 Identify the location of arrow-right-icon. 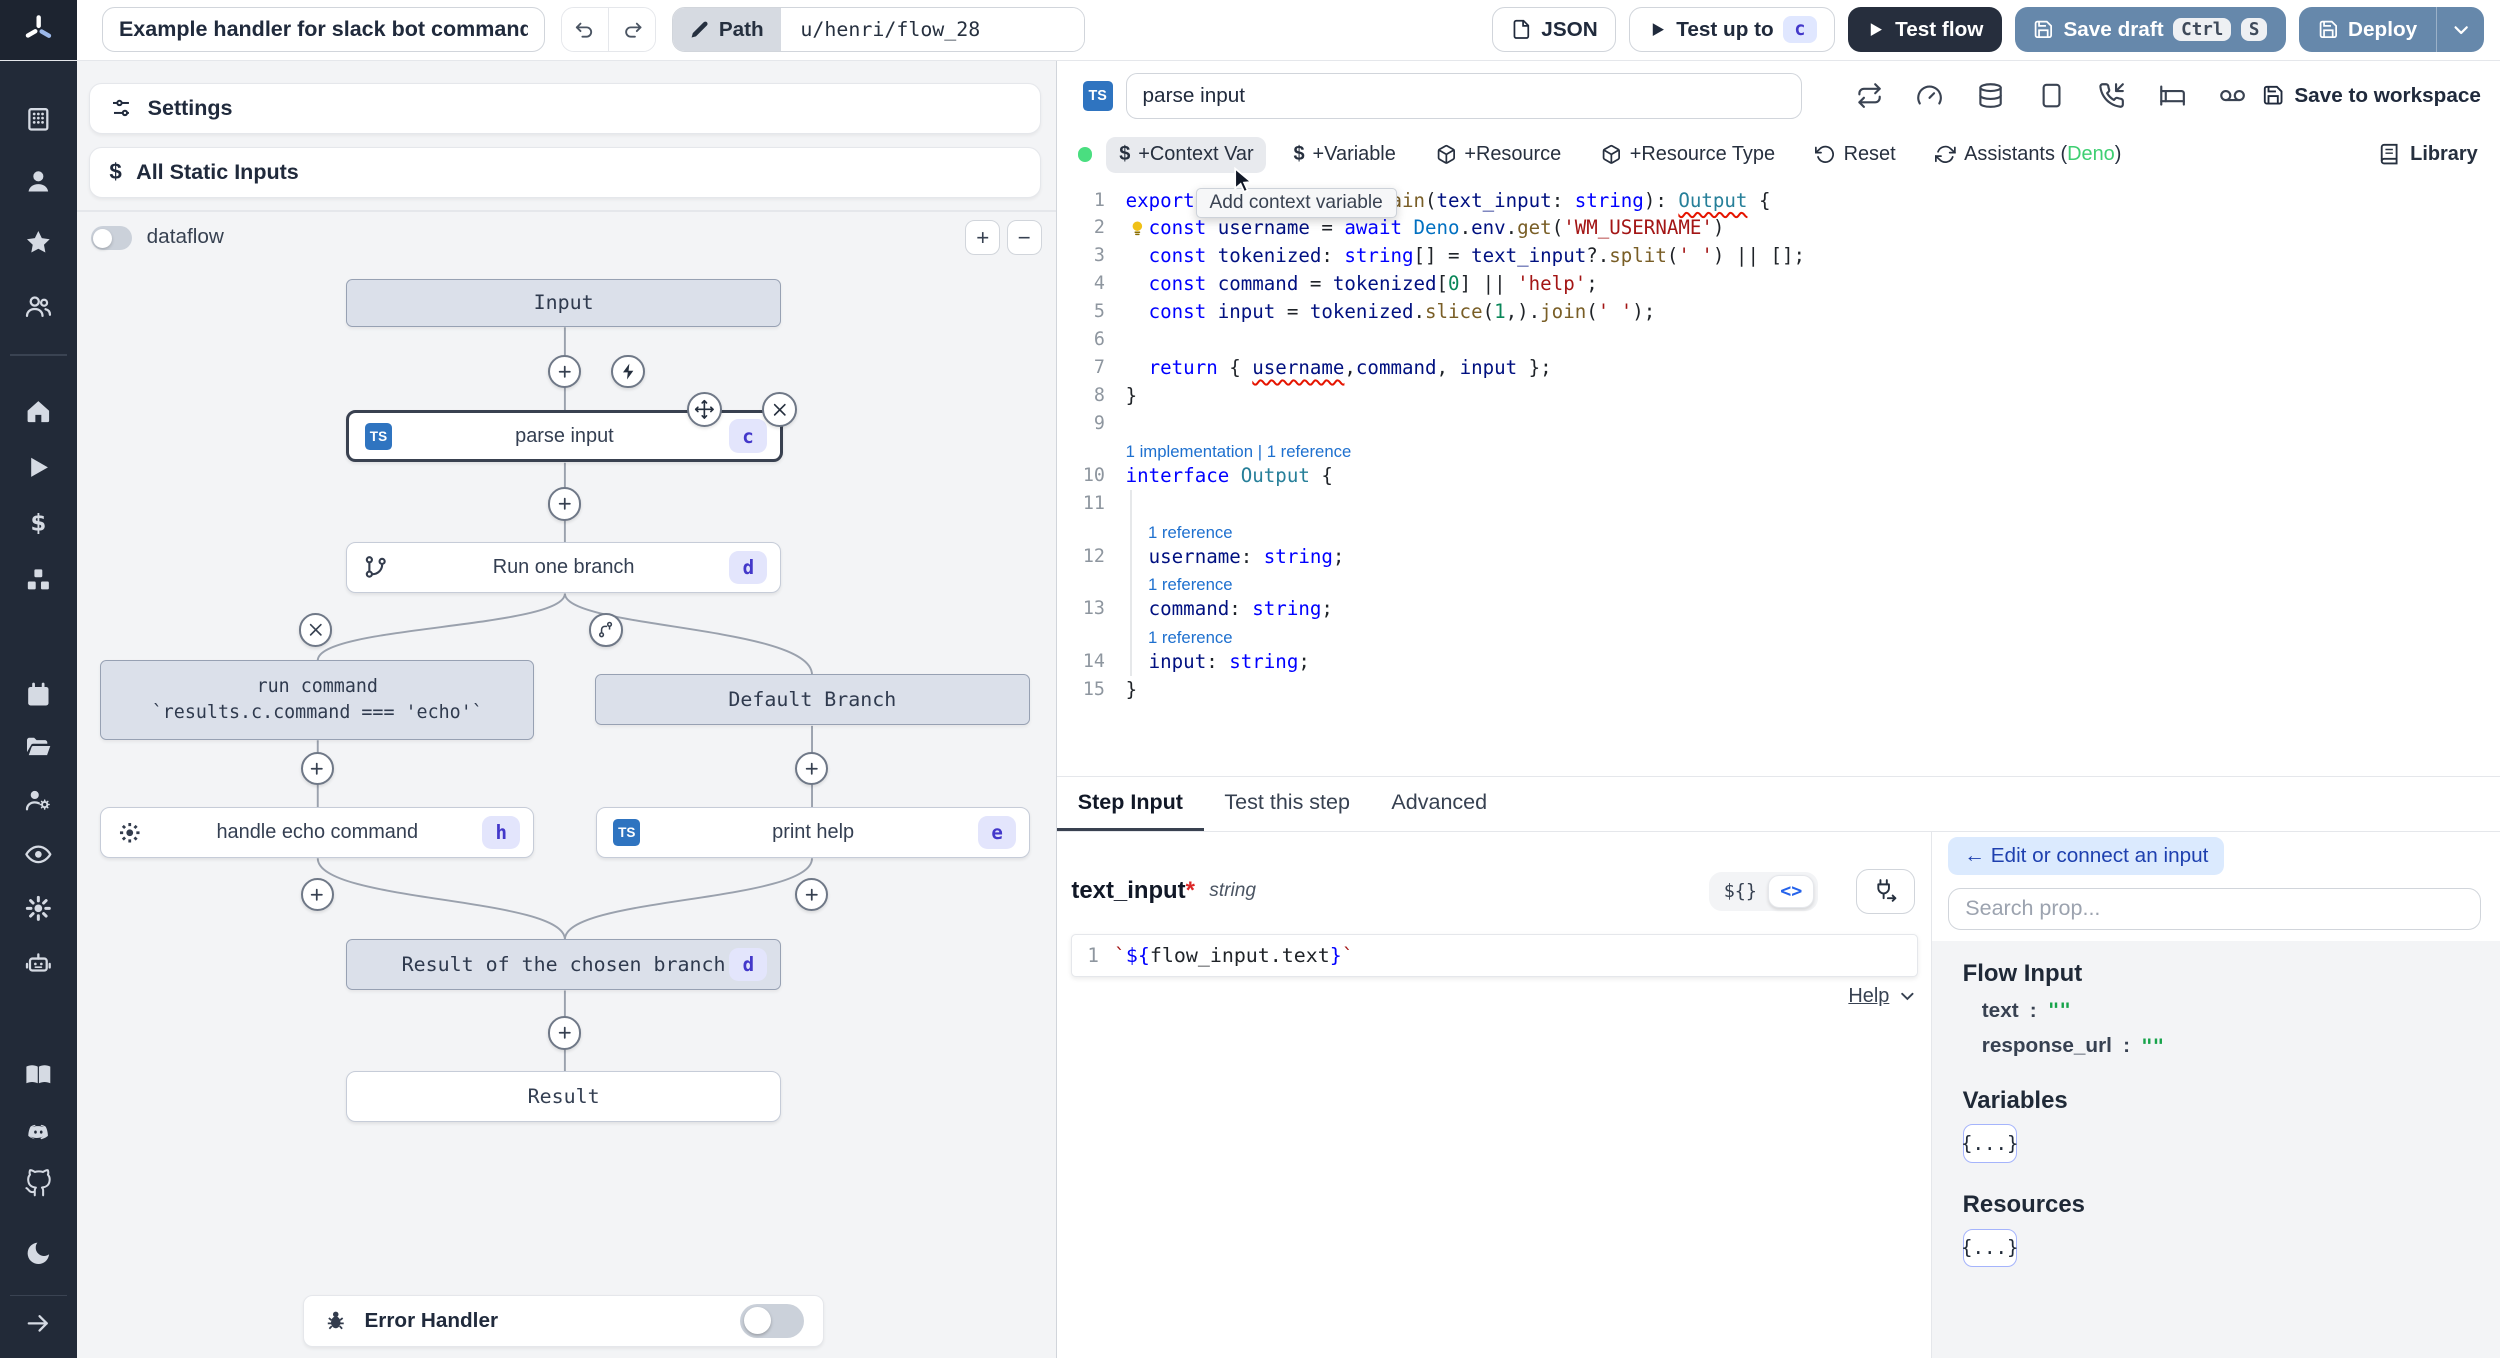
(38, 1323).